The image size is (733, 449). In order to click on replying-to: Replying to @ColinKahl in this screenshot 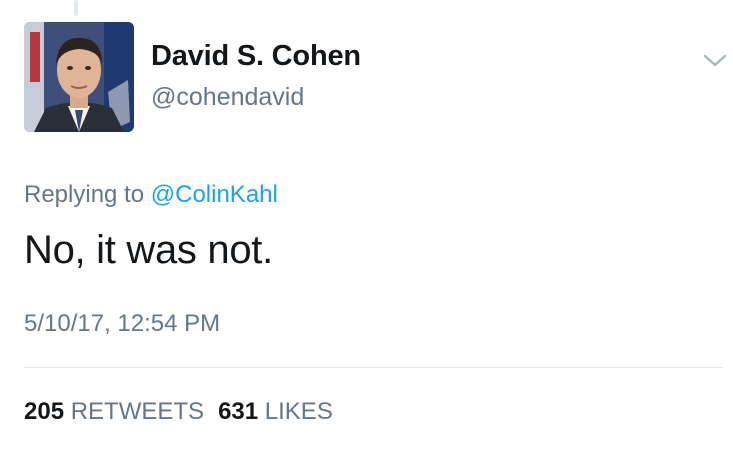, I will do `click(151, 195)`.